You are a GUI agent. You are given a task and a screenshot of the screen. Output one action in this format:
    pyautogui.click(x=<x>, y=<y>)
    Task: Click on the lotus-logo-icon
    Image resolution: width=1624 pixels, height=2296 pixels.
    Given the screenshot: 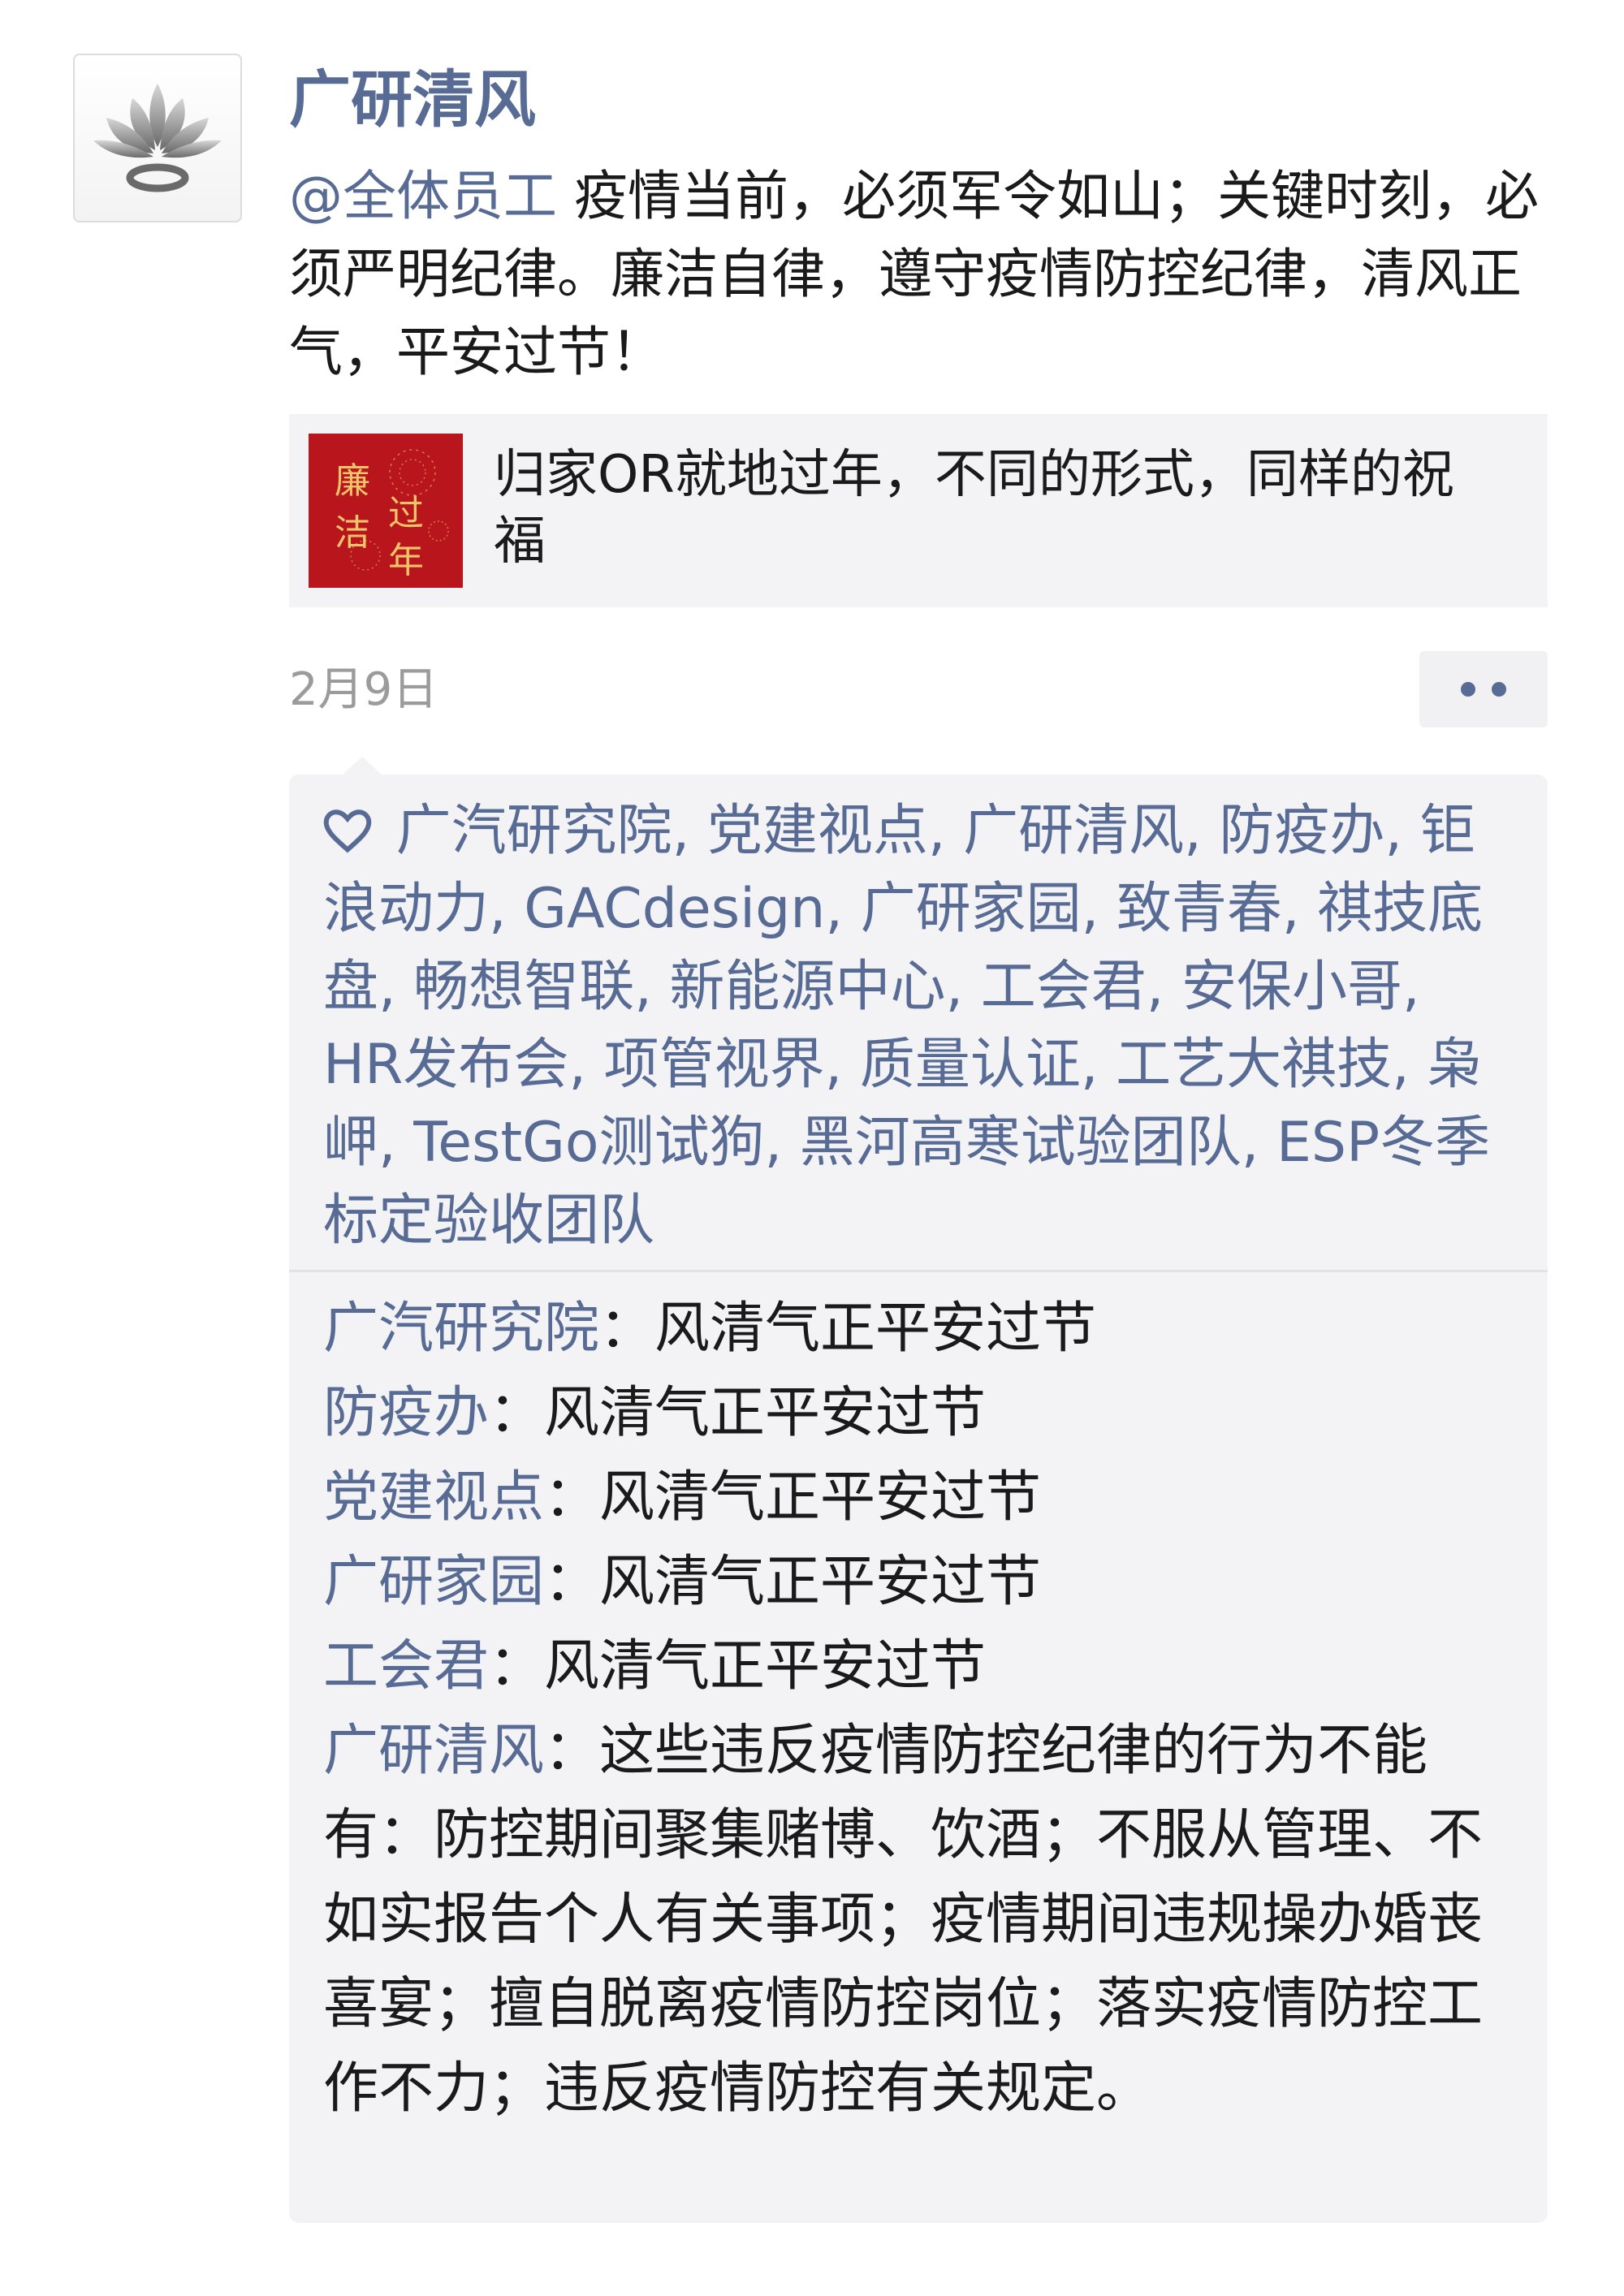 What is the action you would take?
    pyautogui.click(x=158, y=138)
    